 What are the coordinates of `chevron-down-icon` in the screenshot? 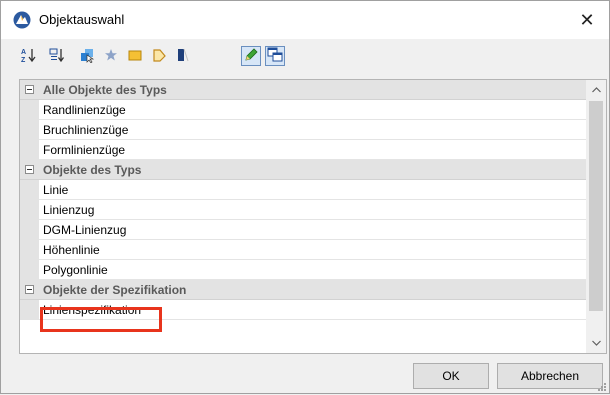 It's located at (596, 343).